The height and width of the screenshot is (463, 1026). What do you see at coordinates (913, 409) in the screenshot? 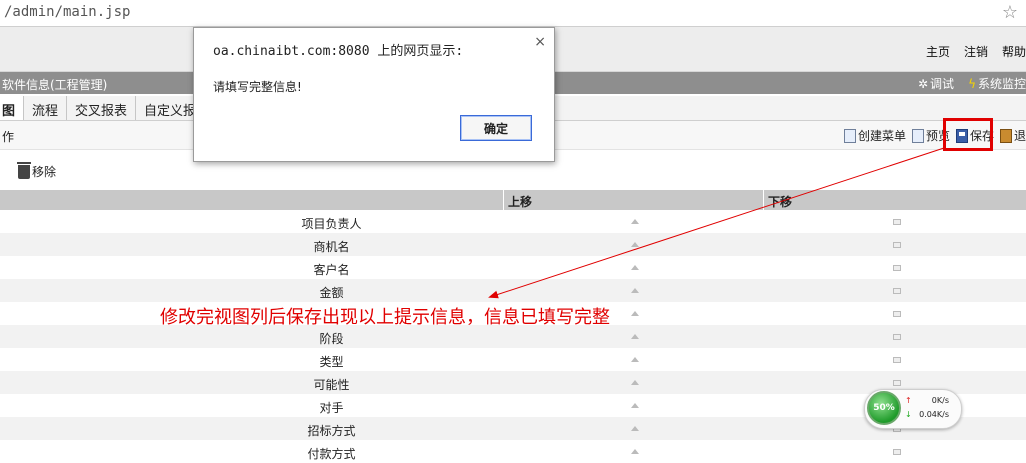
I see `network-speed-widget: 50% ↑ ↓ 0K/s 0.04K/s` at bounding box center [913, 409].